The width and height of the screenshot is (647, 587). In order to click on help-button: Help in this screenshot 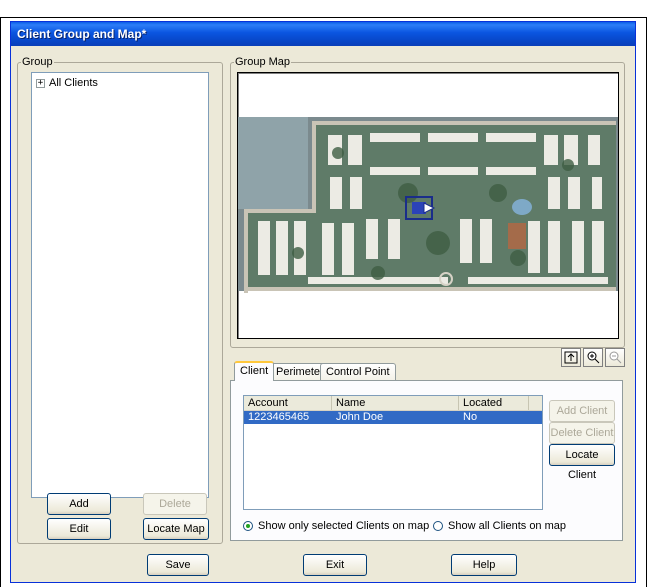, I will do `click(484, 565)`.